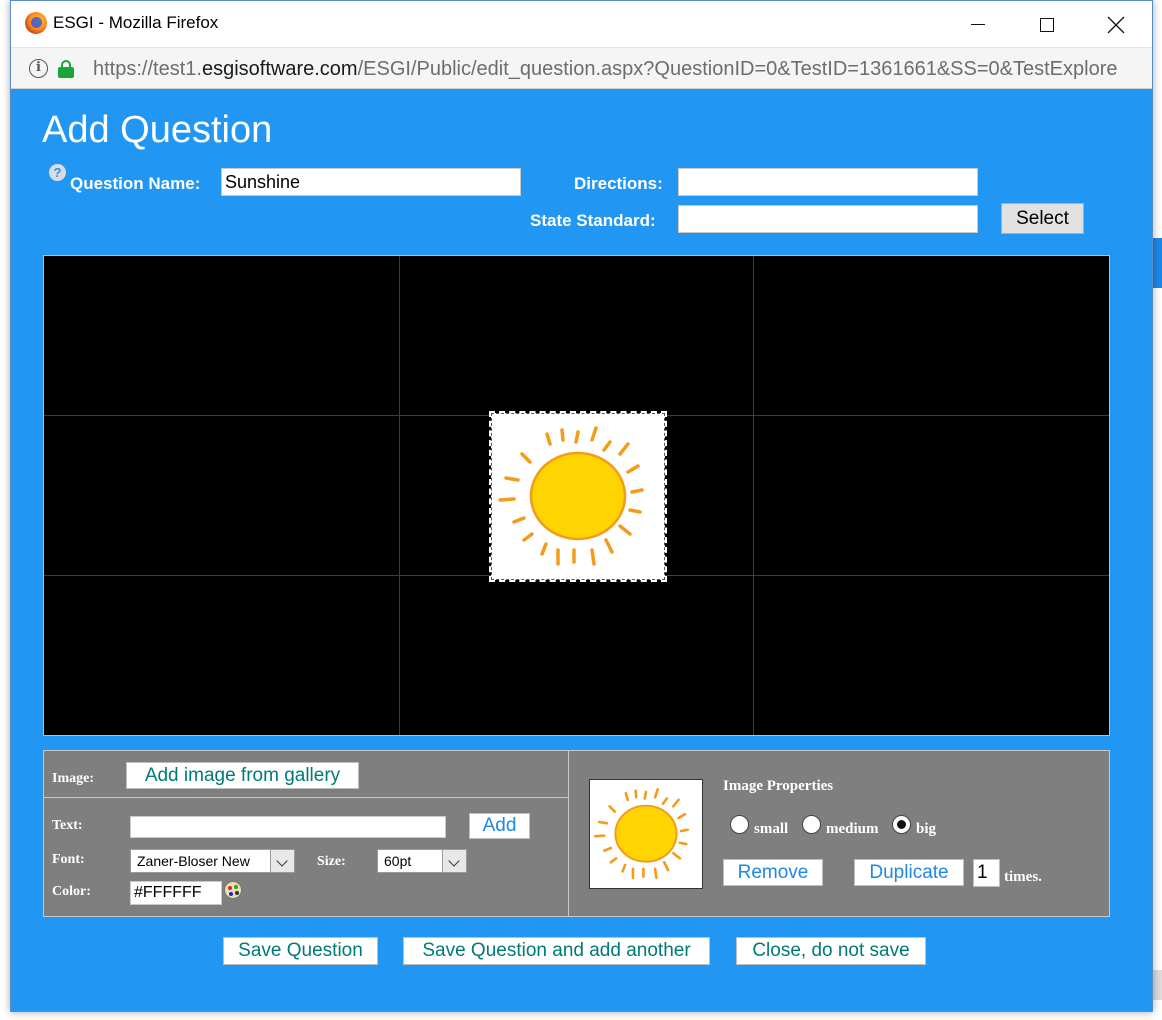 The image size is (1162, 1020). What do you see at coordinates (57, 172) in the screenshot?
I see `help-icon: ?` at bounding box center [57, 172].